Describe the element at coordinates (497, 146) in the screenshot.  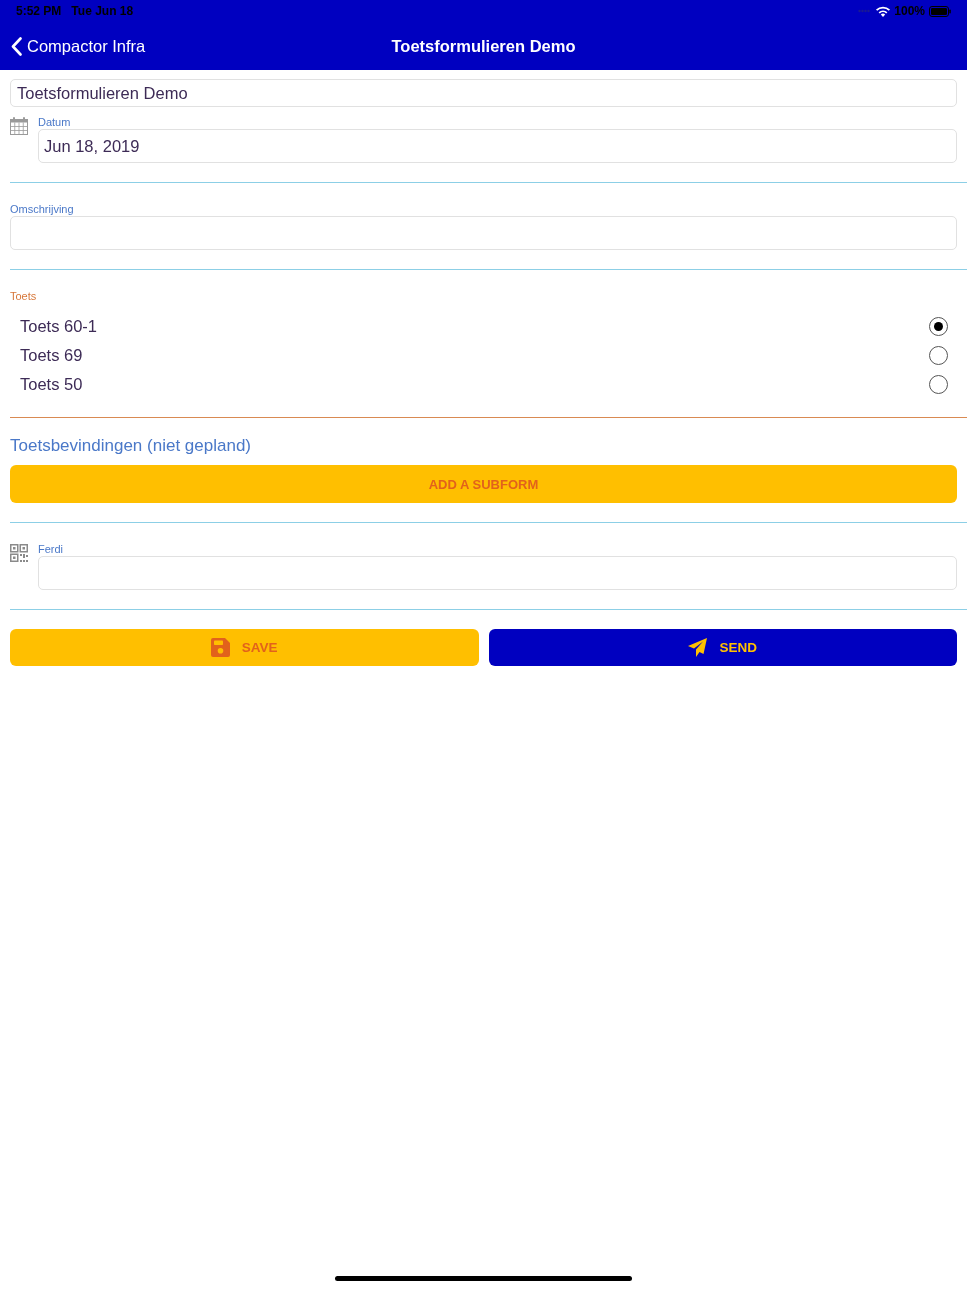
I see `date-field: Jun 18, 2019` at that location.